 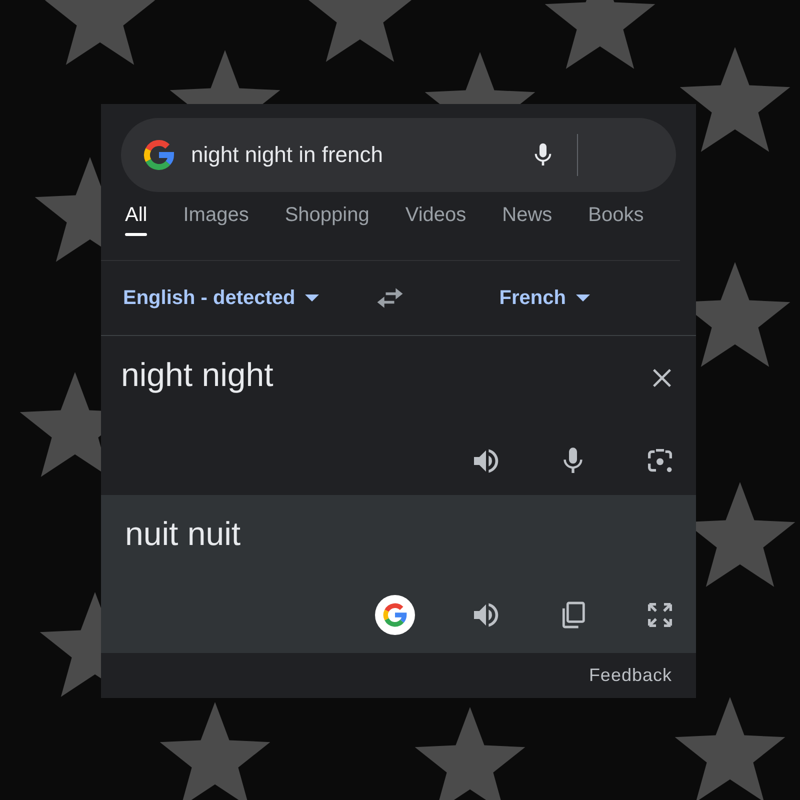 What do you see at coordinates (136, 226) in the screenshot?
I see `search-tab: All` at bounding box center [136, 226].